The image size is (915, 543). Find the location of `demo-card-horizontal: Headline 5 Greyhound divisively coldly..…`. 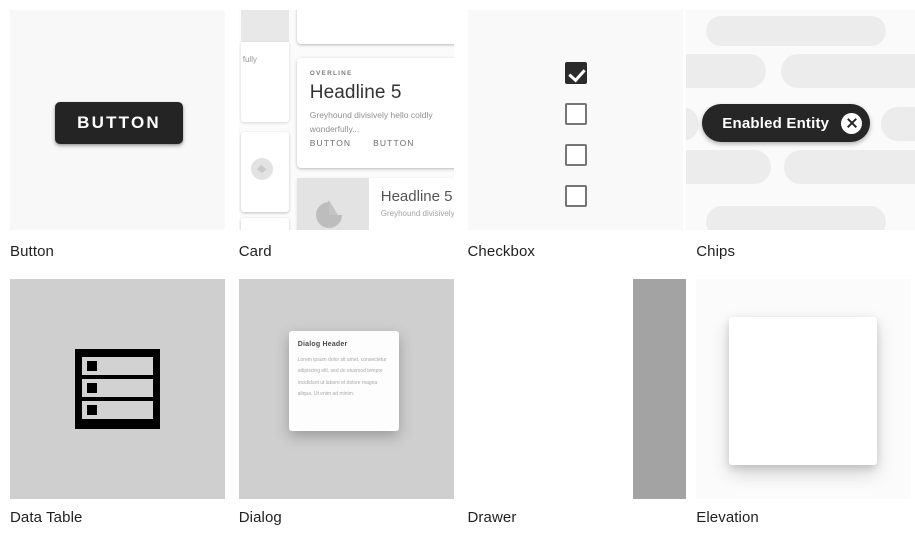

demo-card-horizontal: Headline 5 Greyhound divisively coldly..… is located at coordinates (375, 204).